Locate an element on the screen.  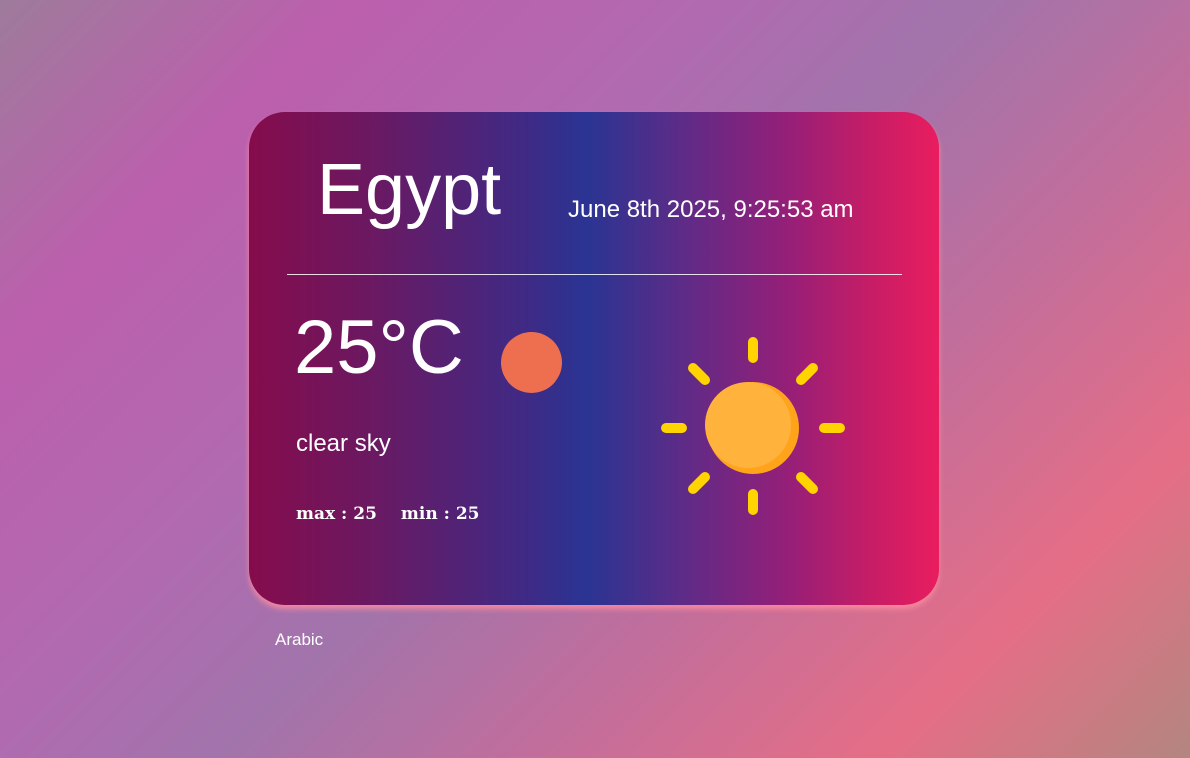
min-max-temperatures: max : 25 min : 25 is located at coordinates (388, 514).